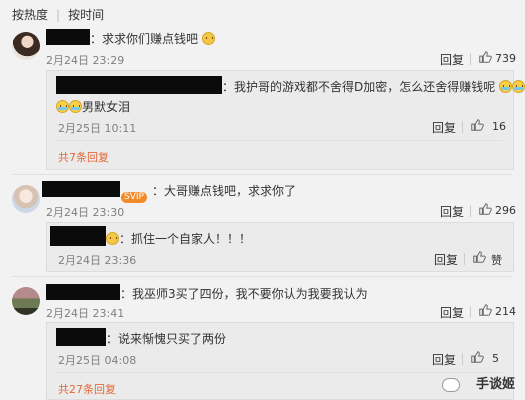  I want to click on like-count: 5, so click(495, 358).